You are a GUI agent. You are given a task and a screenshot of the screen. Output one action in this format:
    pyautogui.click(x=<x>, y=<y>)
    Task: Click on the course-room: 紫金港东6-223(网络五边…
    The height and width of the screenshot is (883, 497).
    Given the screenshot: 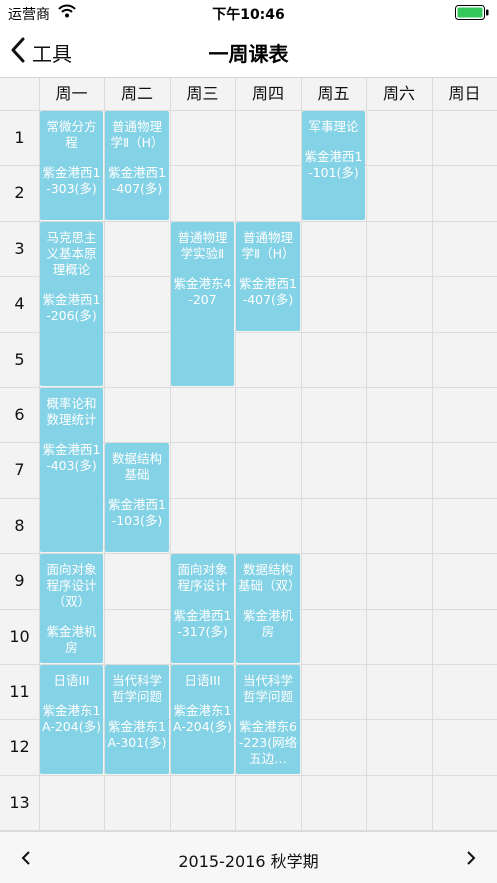 What is the action you would take?
    pyautogui.click(x=268, y=742)
    